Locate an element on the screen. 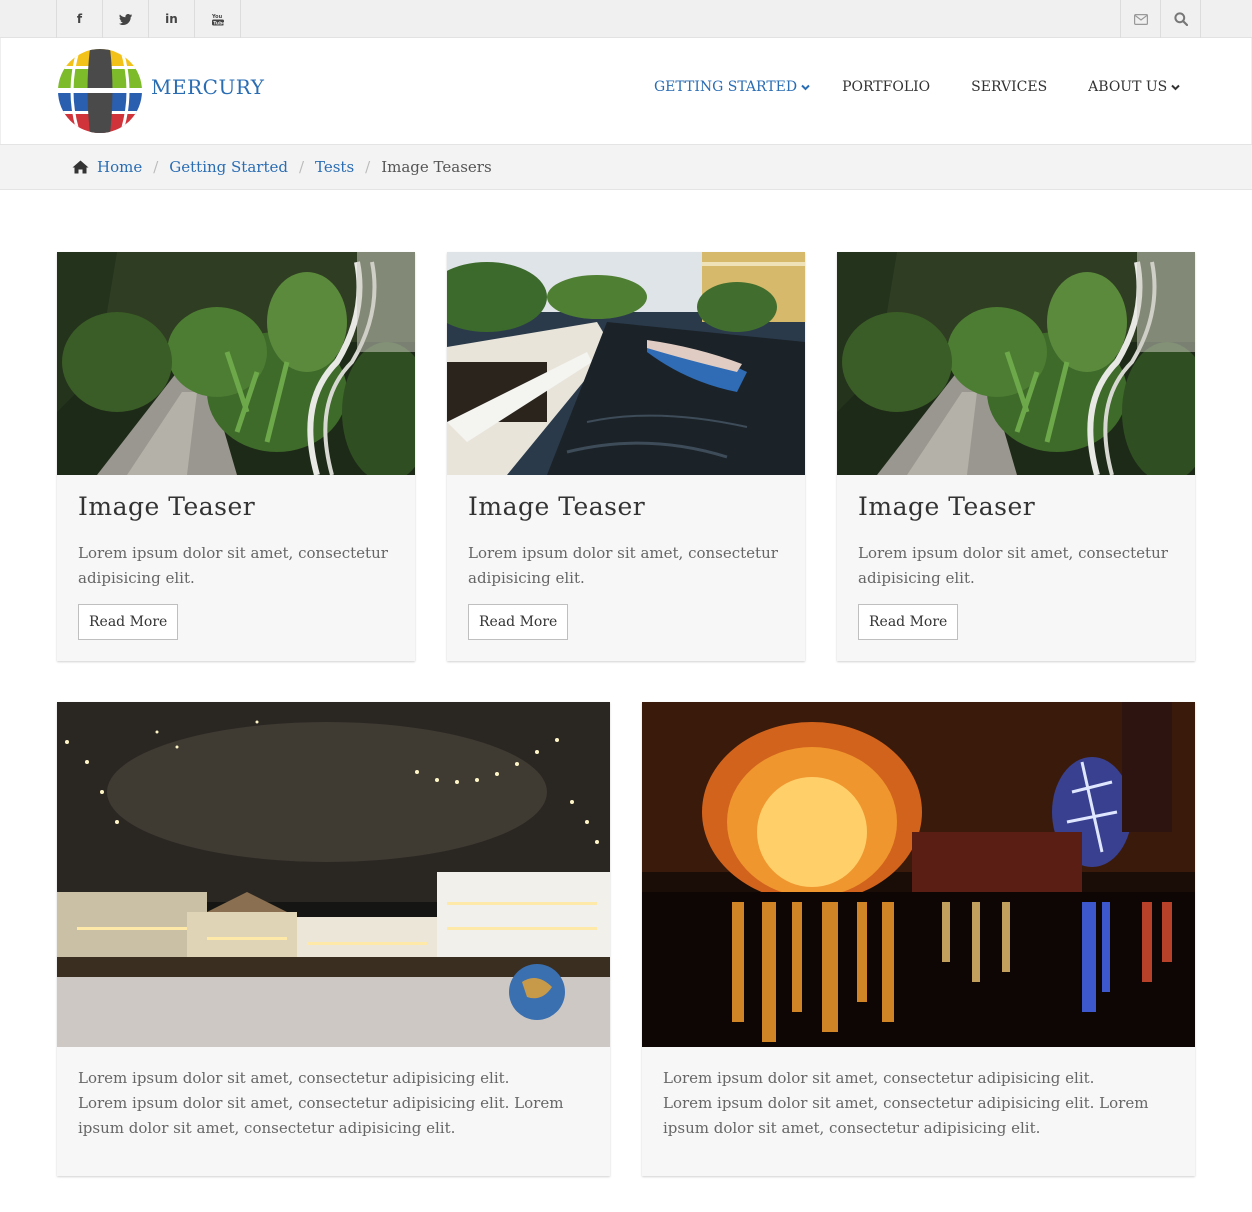 This screenshot has width=1252, height=1212. nav-about-us: ABOUT US is located at coordinates (1134, 87).